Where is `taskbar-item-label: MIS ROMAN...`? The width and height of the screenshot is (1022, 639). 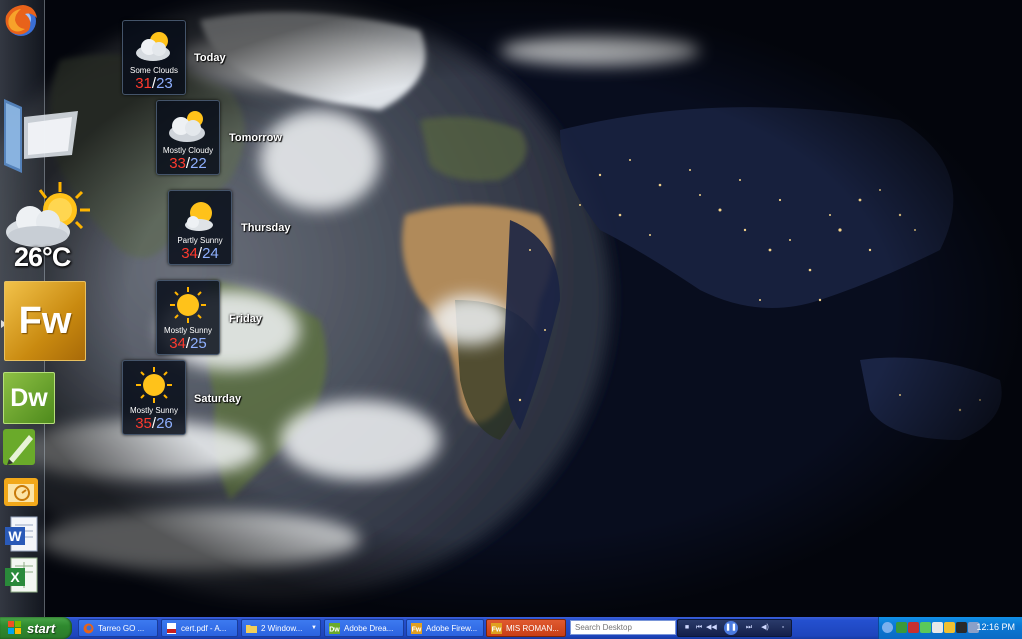 taskbar-item-label: MIS ROMAN... is located at coordinates (532, 628).